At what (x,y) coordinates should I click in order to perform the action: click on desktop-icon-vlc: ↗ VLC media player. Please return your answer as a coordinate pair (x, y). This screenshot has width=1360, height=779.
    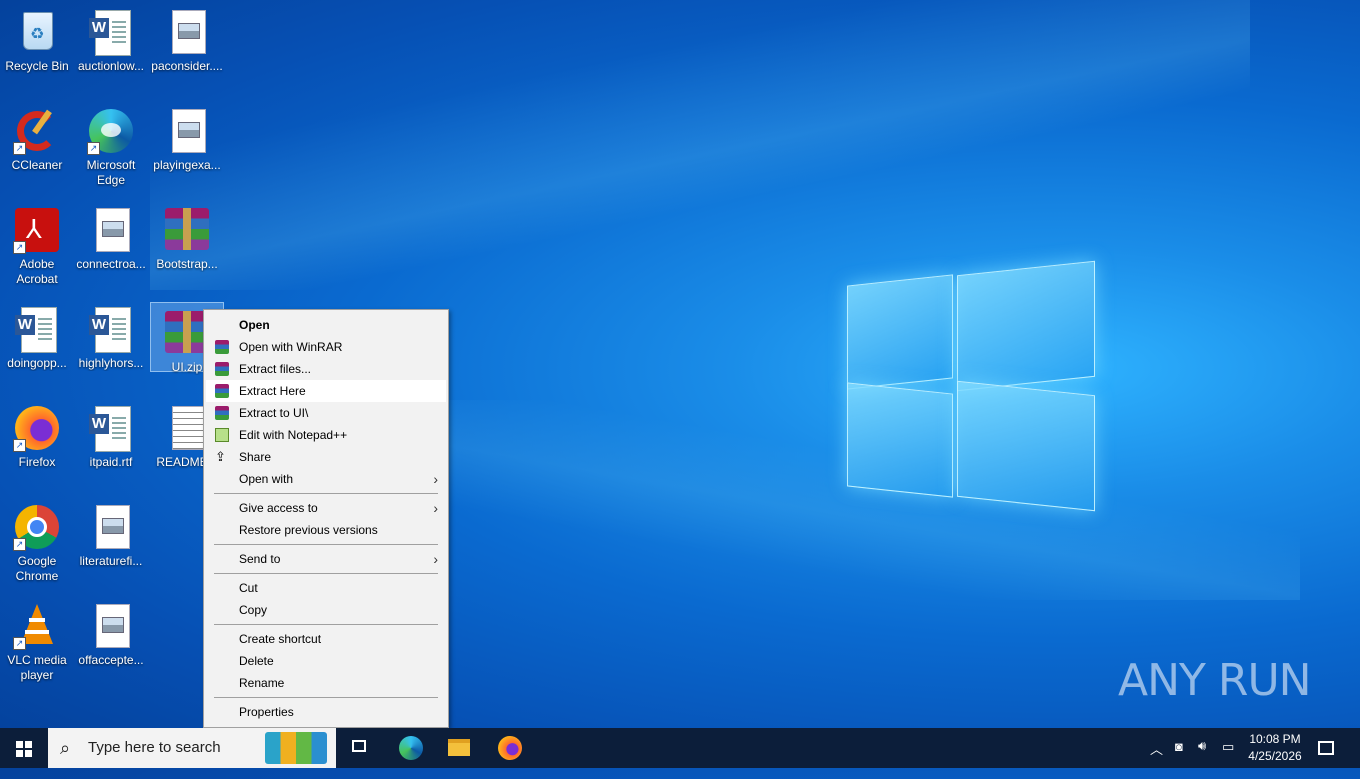
    Looking at the image, I should click on (37, 642).